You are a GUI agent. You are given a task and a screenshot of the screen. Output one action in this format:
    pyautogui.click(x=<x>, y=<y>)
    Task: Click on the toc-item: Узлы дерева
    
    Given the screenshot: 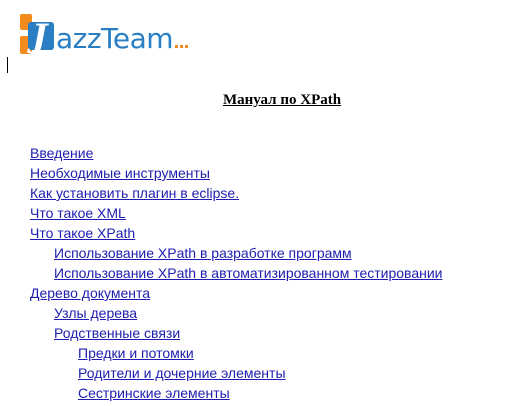 What is the action you would take?
    pyautogui.click(x=236, y=313)
    